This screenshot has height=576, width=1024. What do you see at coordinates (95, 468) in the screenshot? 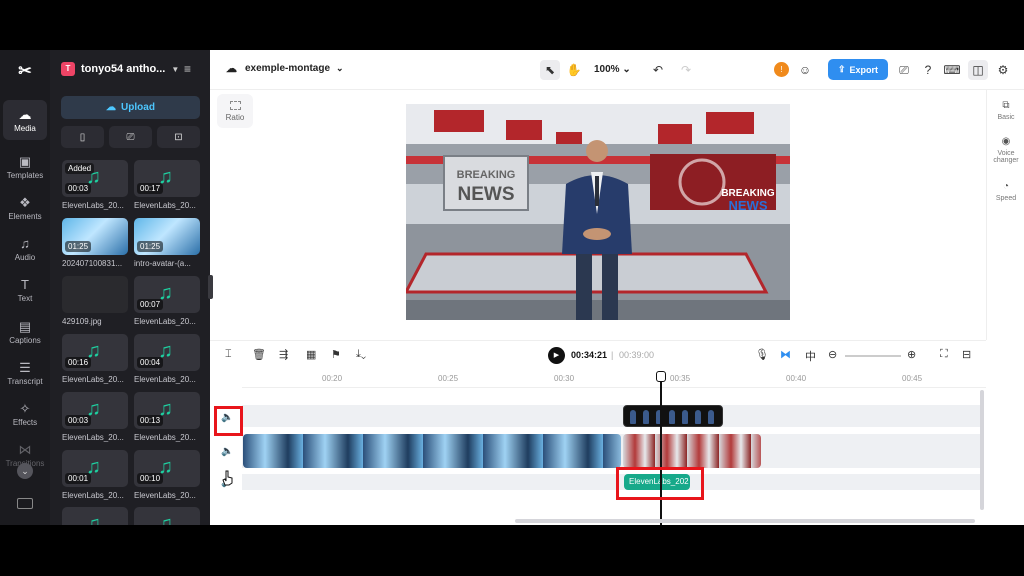
I see `media-thumbnail: ♫ 00:01` at bounding box center [95, 468].